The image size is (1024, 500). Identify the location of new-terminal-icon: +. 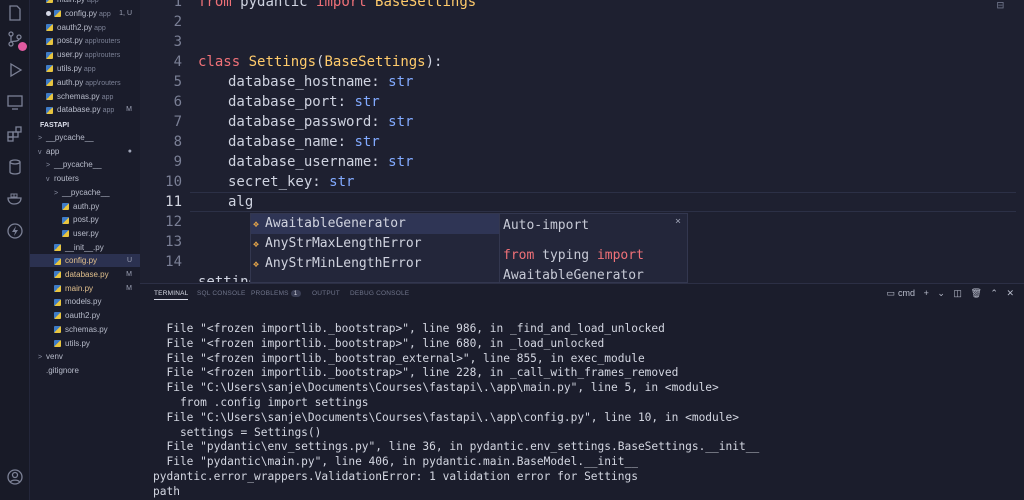
(926, 293).